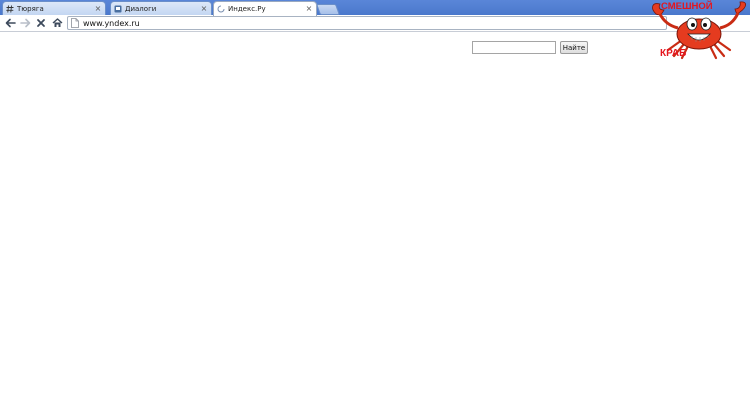  I want to click on tab-turyaga: Тюряга ×, so click(54, 8).